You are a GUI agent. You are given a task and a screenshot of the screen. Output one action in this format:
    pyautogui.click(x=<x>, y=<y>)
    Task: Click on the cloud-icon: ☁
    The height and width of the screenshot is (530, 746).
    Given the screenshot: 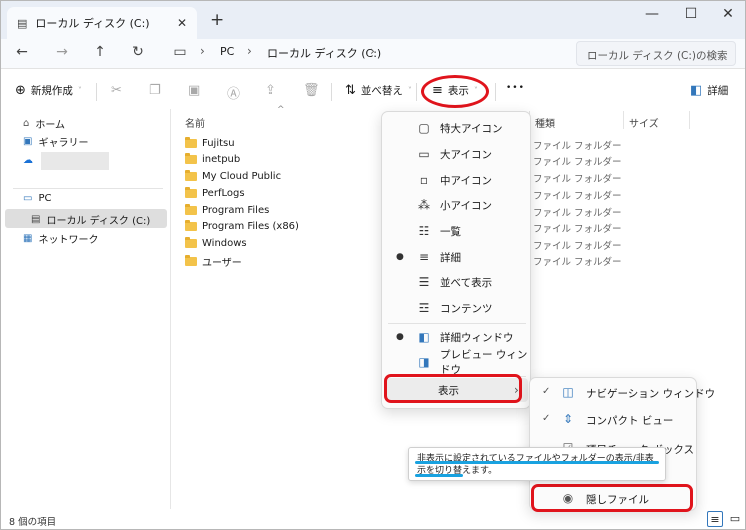 What is the action you would take?
    pyautogui.click(x=28, y=160)
    